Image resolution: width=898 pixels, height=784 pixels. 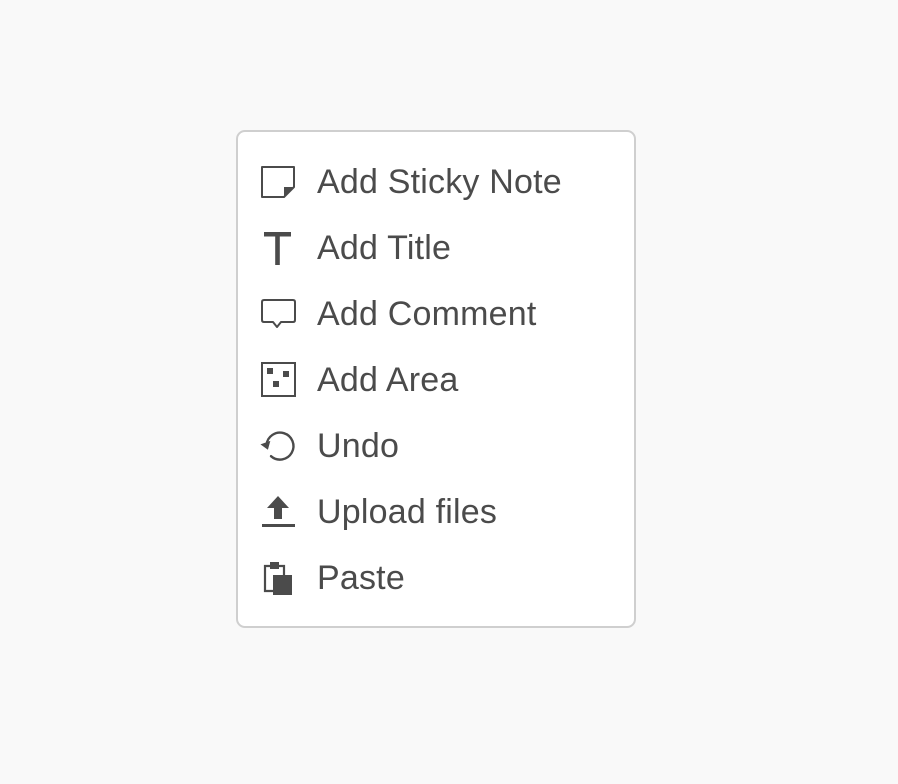 What do you see at coordinates (388, 380) in the screenshot?
I see `menu-item-label: Add Area` at bounding box center [388, 380].